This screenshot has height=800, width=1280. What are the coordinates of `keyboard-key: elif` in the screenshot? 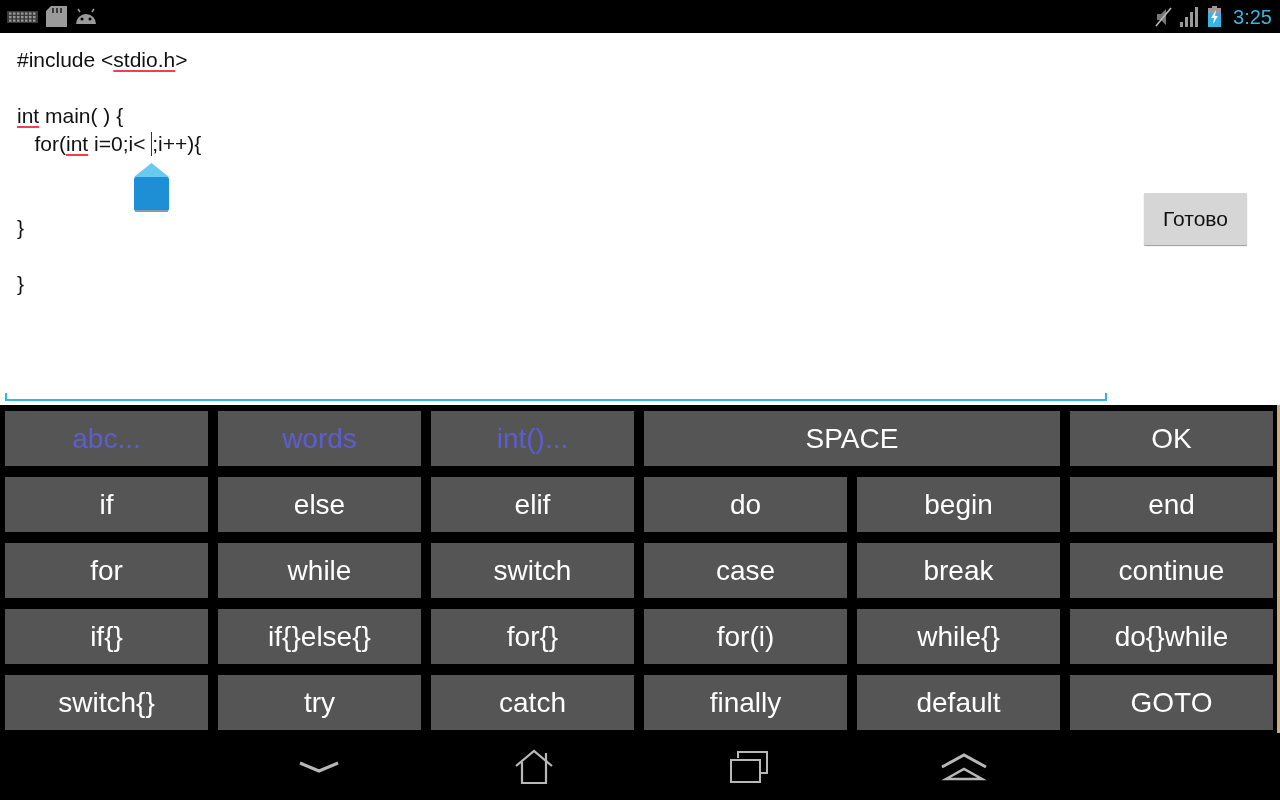 It's located at (532, 504).